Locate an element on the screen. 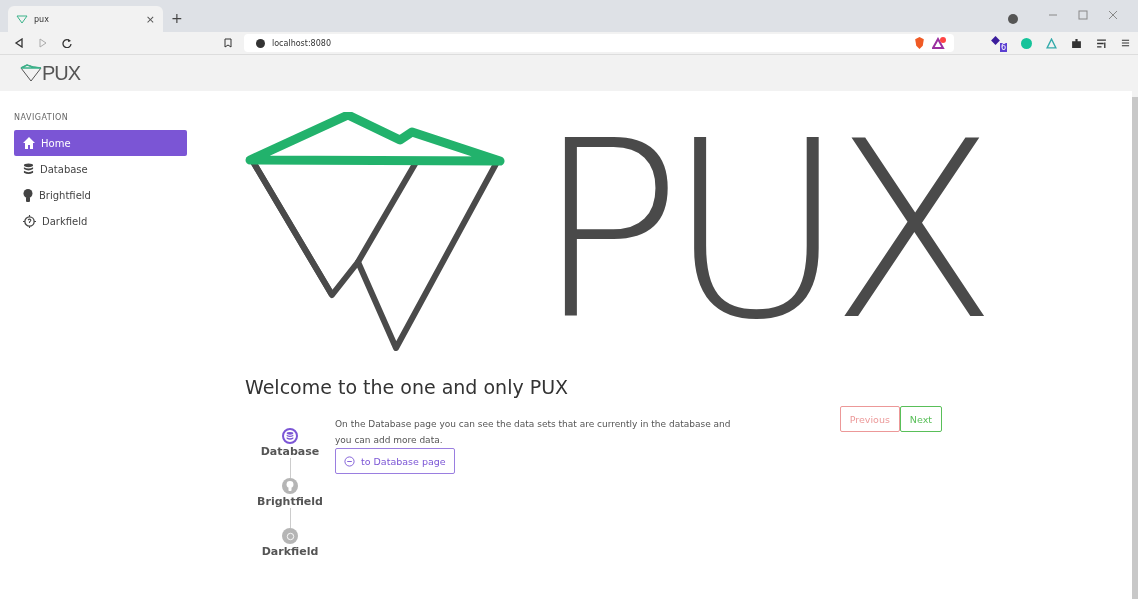 This screenshot has width=1138, height=599. tab-title: pux is located at coordinates (42, 19).